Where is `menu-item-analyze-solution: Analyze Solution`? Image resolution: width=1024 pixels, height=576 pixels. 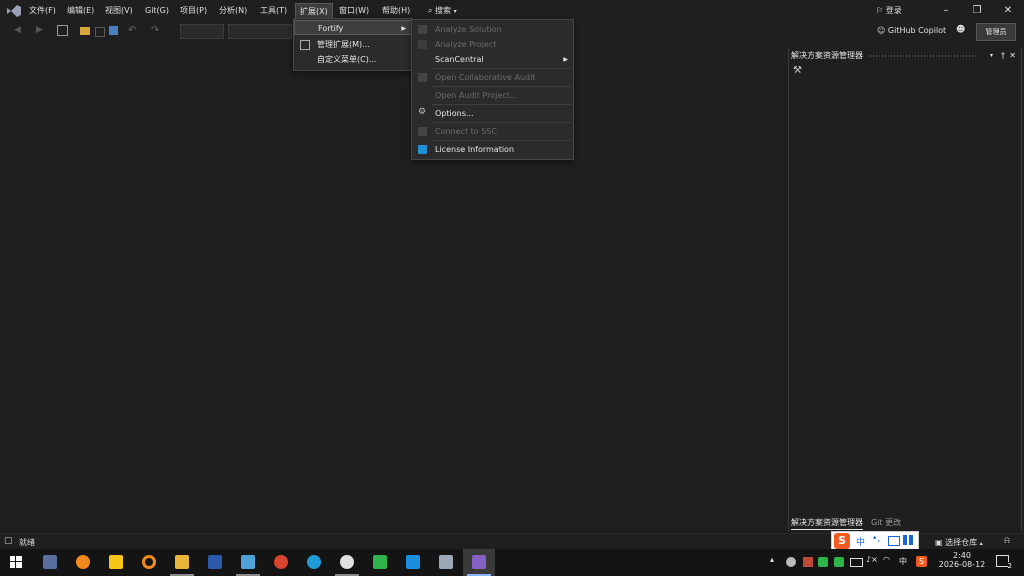 menu-item-analyze-solution: Analyze Solution is located at coordinates (492, 30).